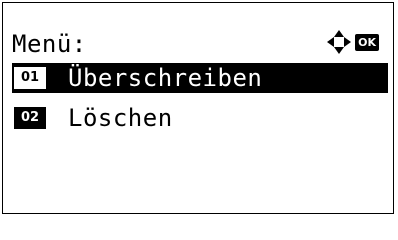 This screenshot has height=240, width=398. I want to click on nav-hint: OK, so click(352, 42).